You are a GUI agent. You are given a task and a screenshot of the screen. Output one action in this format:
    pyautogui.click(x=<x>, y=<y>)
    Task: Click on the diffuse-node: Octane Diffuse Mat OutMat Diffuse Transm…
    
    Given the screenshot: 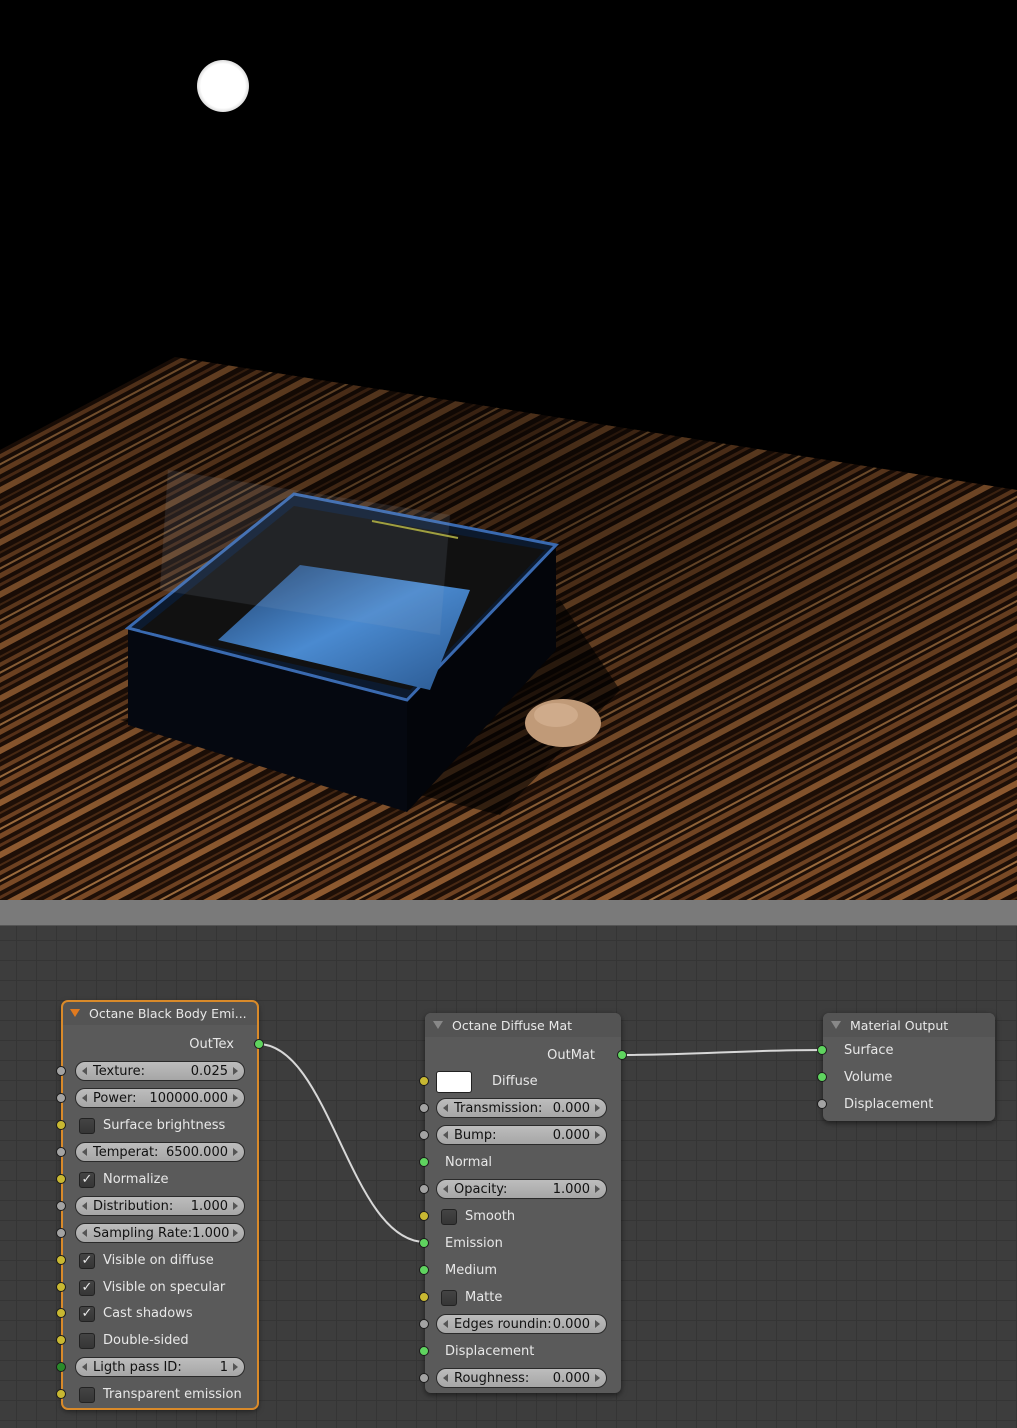 What is the action you would take?
    pyautogui.click(x=523, y=1203)
    